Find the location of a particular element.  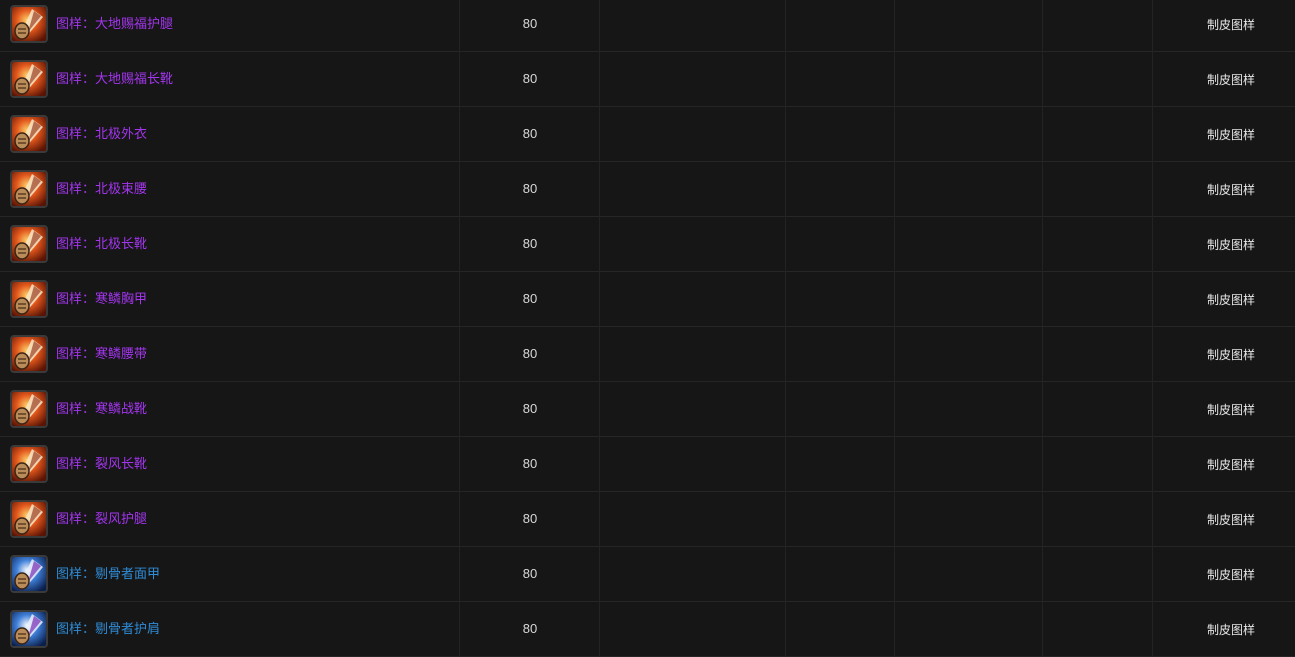

table-row: 图样：北极外衣 80 制皮图样 is located at coordinates (647, 134).